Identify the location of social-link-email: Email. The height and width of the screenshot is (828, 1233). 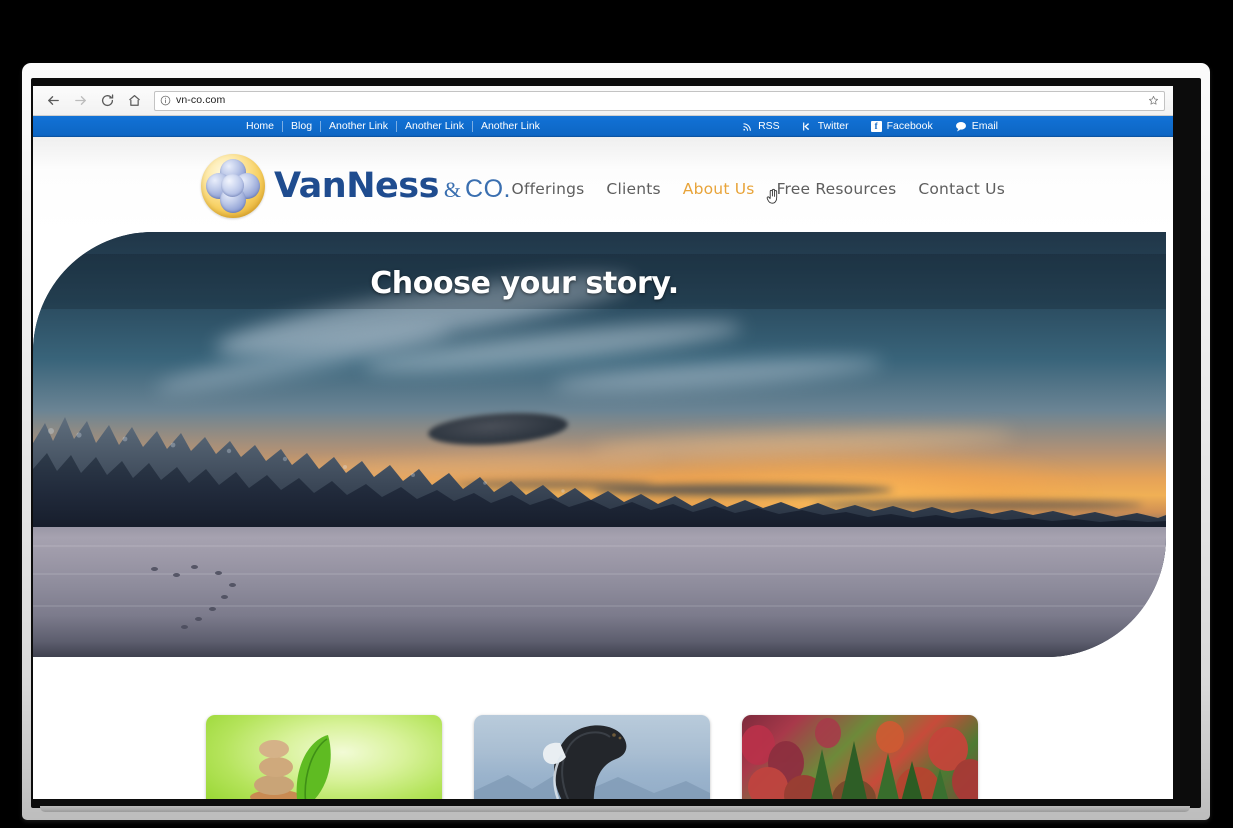
(976, 126).